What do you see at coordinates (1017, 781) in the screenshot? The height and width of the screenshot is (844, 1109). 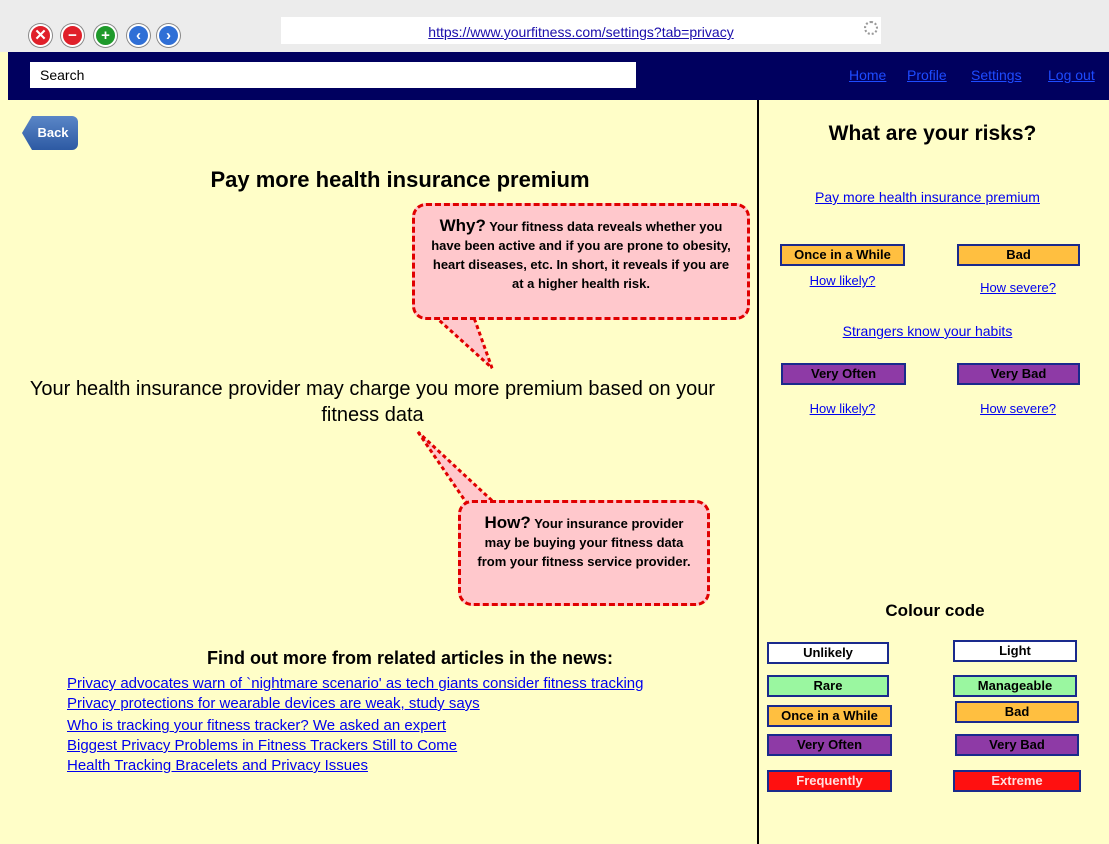 I see `colour-code-severity: Extreme` at bounding box center [1017, 781].